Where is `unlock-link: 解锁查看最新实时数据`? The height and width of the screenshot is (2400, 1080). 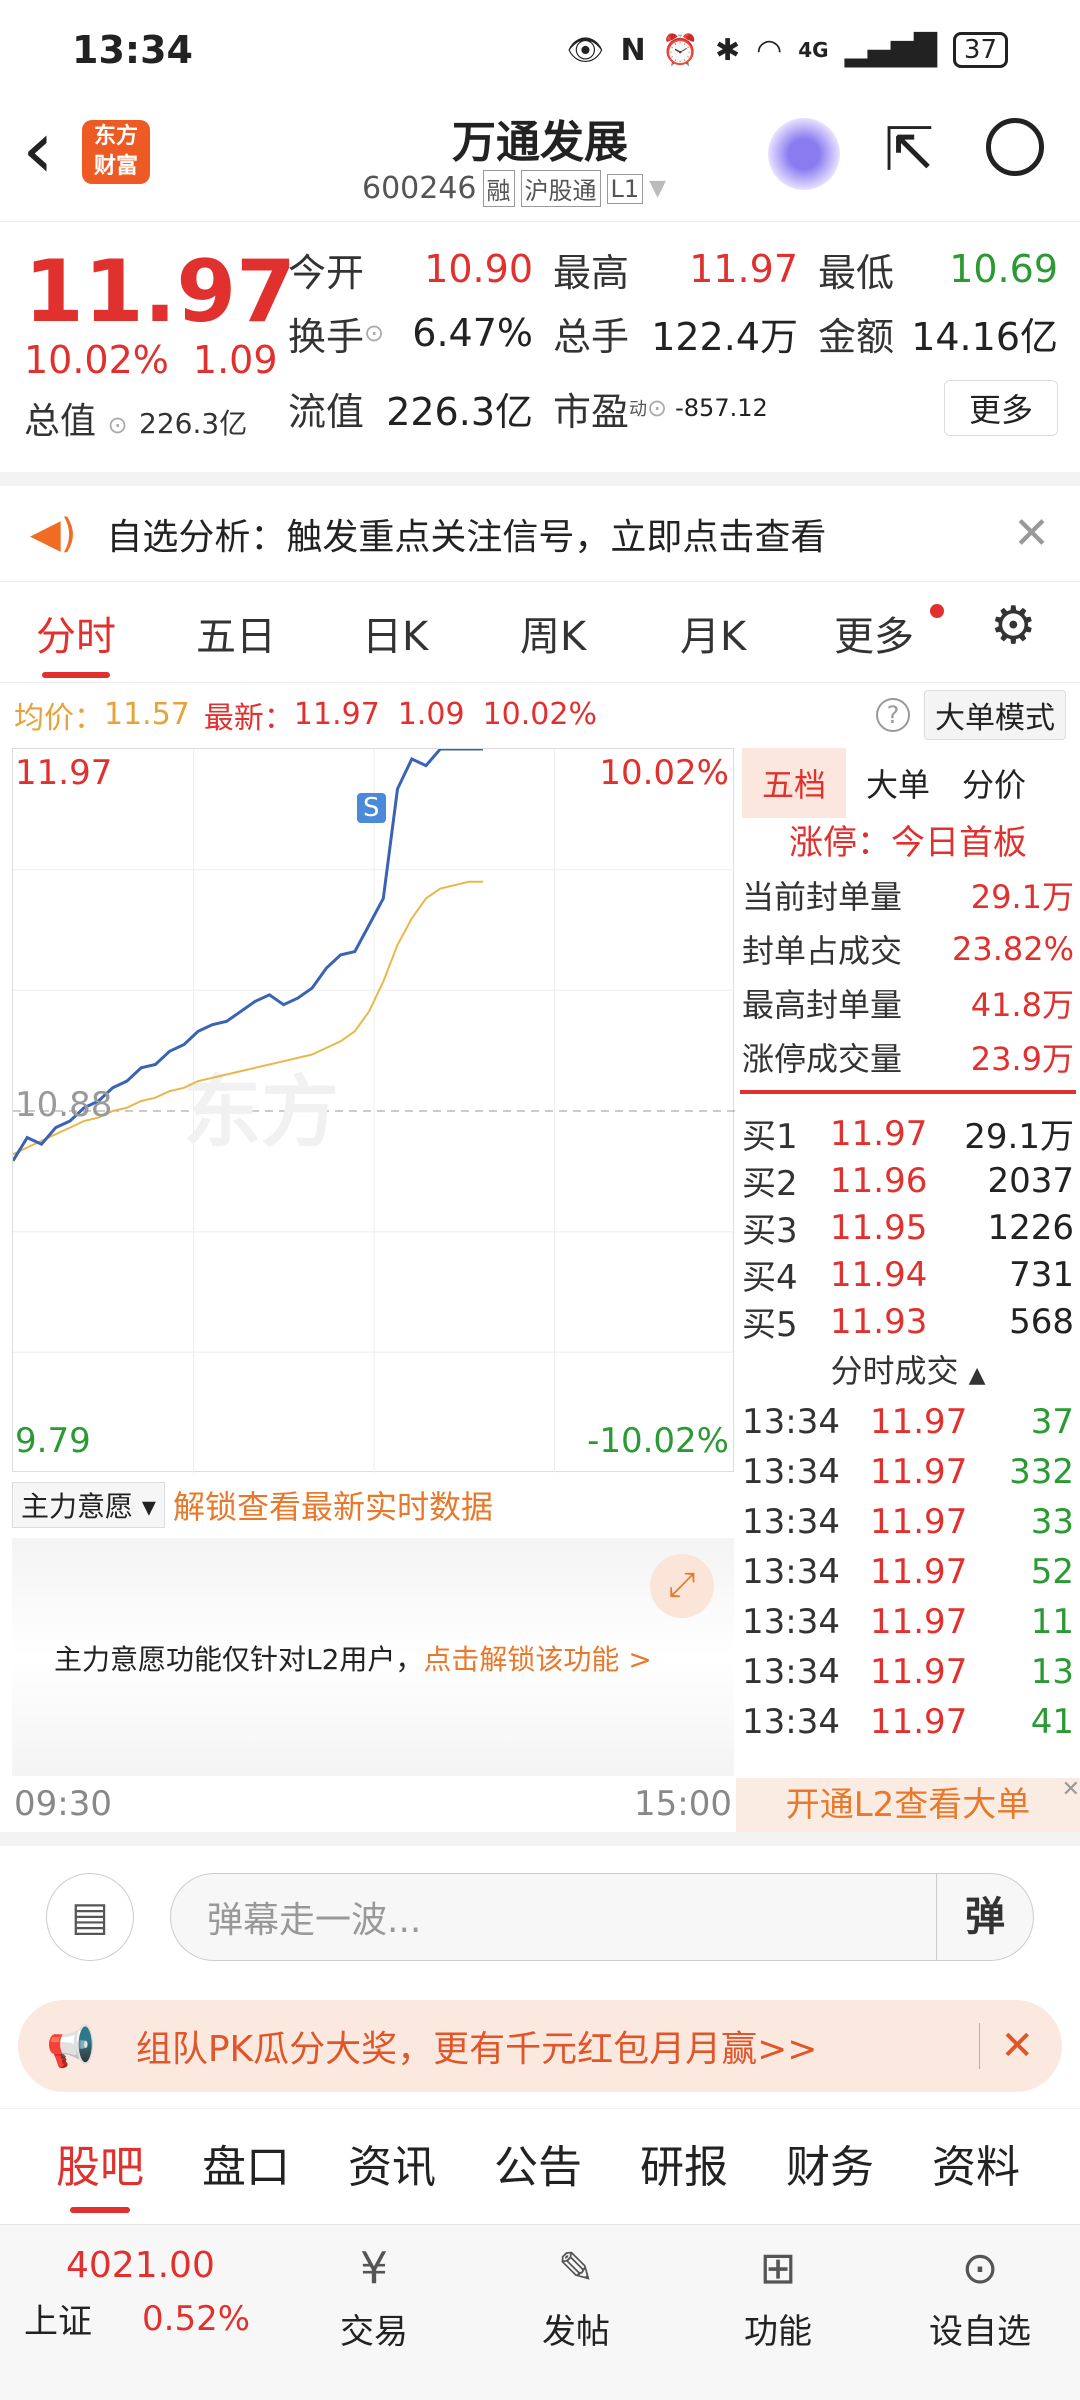 unlock-link: 解锁查看最新实时数据 is located at coordinates (333, 1505).